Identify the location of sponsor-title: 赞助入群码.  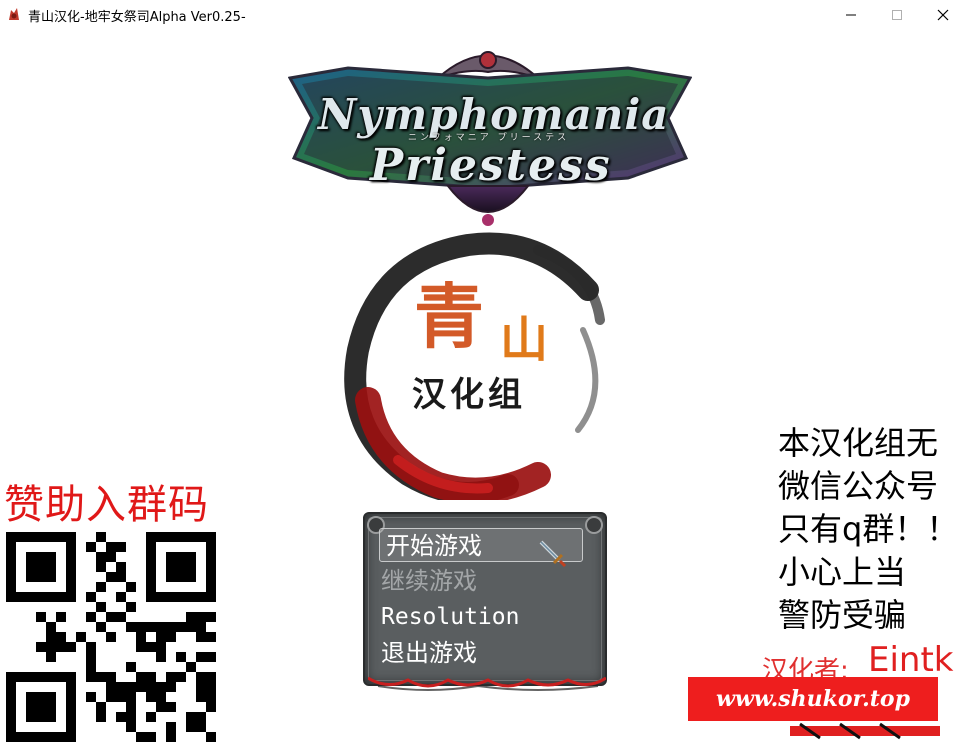
(106, 505).